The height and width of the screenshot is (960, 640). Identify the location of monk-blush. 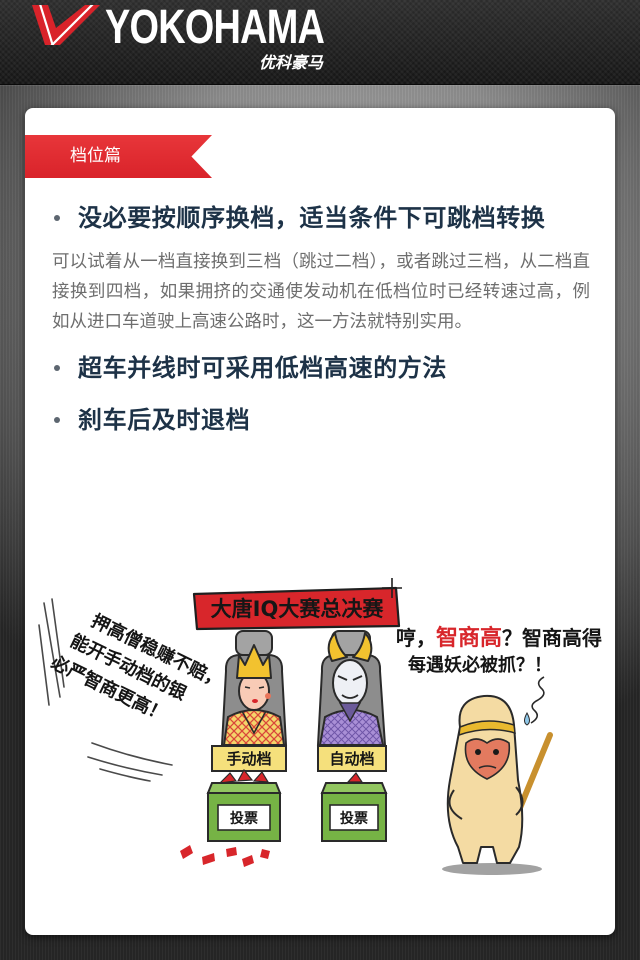
(268, 696).